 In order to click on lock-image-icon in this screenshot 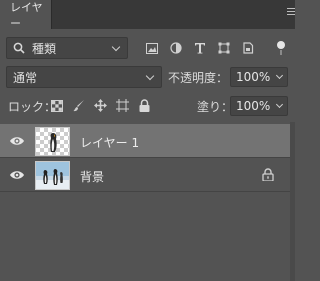, I will do `click(78, 105)`.